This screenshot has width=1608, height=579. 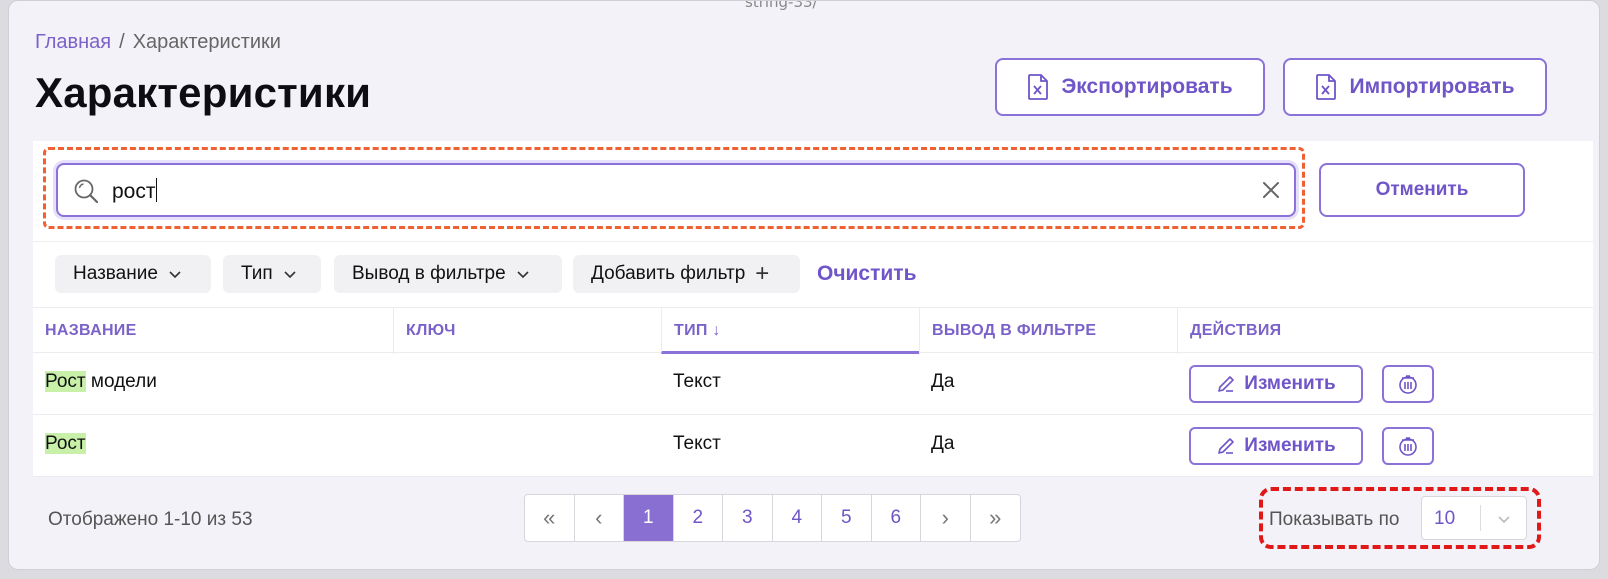 I want to click on last-page-button: », so click(x=996, y=518).